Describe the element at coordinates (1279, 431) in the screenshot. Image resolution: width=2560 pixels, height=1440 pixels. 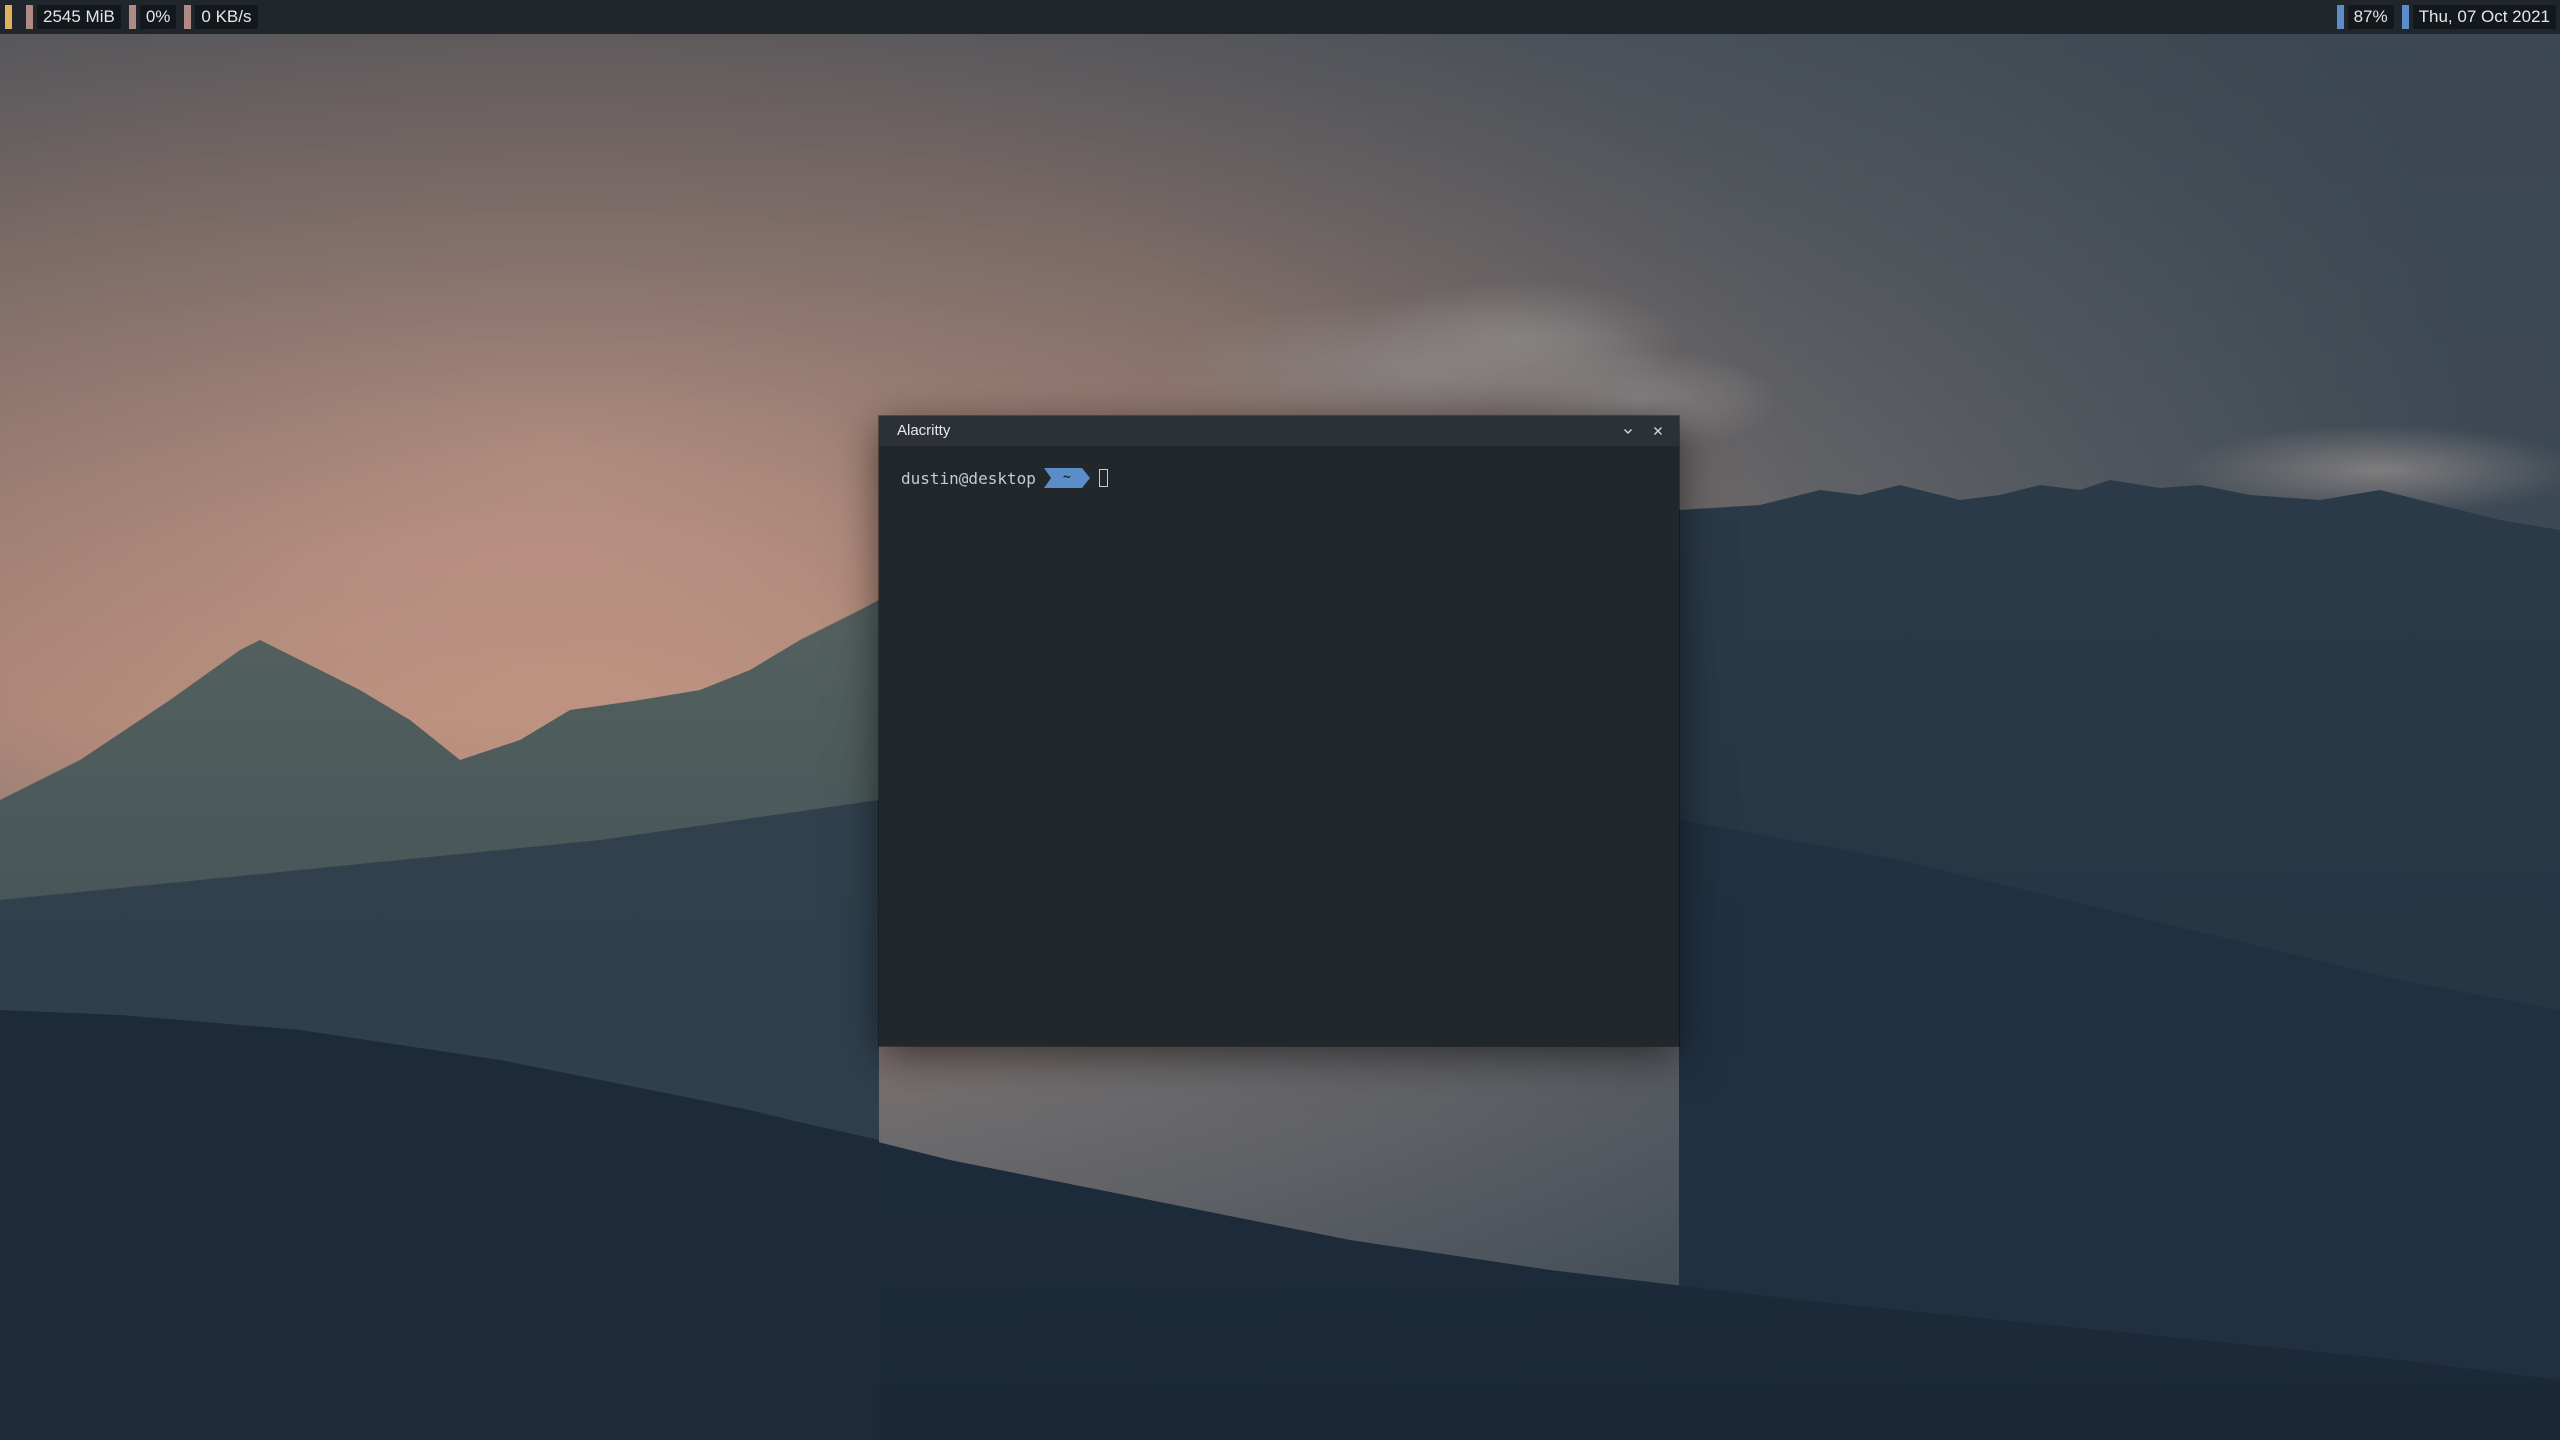
I see `window-titlebar: Alacritty` at that location.